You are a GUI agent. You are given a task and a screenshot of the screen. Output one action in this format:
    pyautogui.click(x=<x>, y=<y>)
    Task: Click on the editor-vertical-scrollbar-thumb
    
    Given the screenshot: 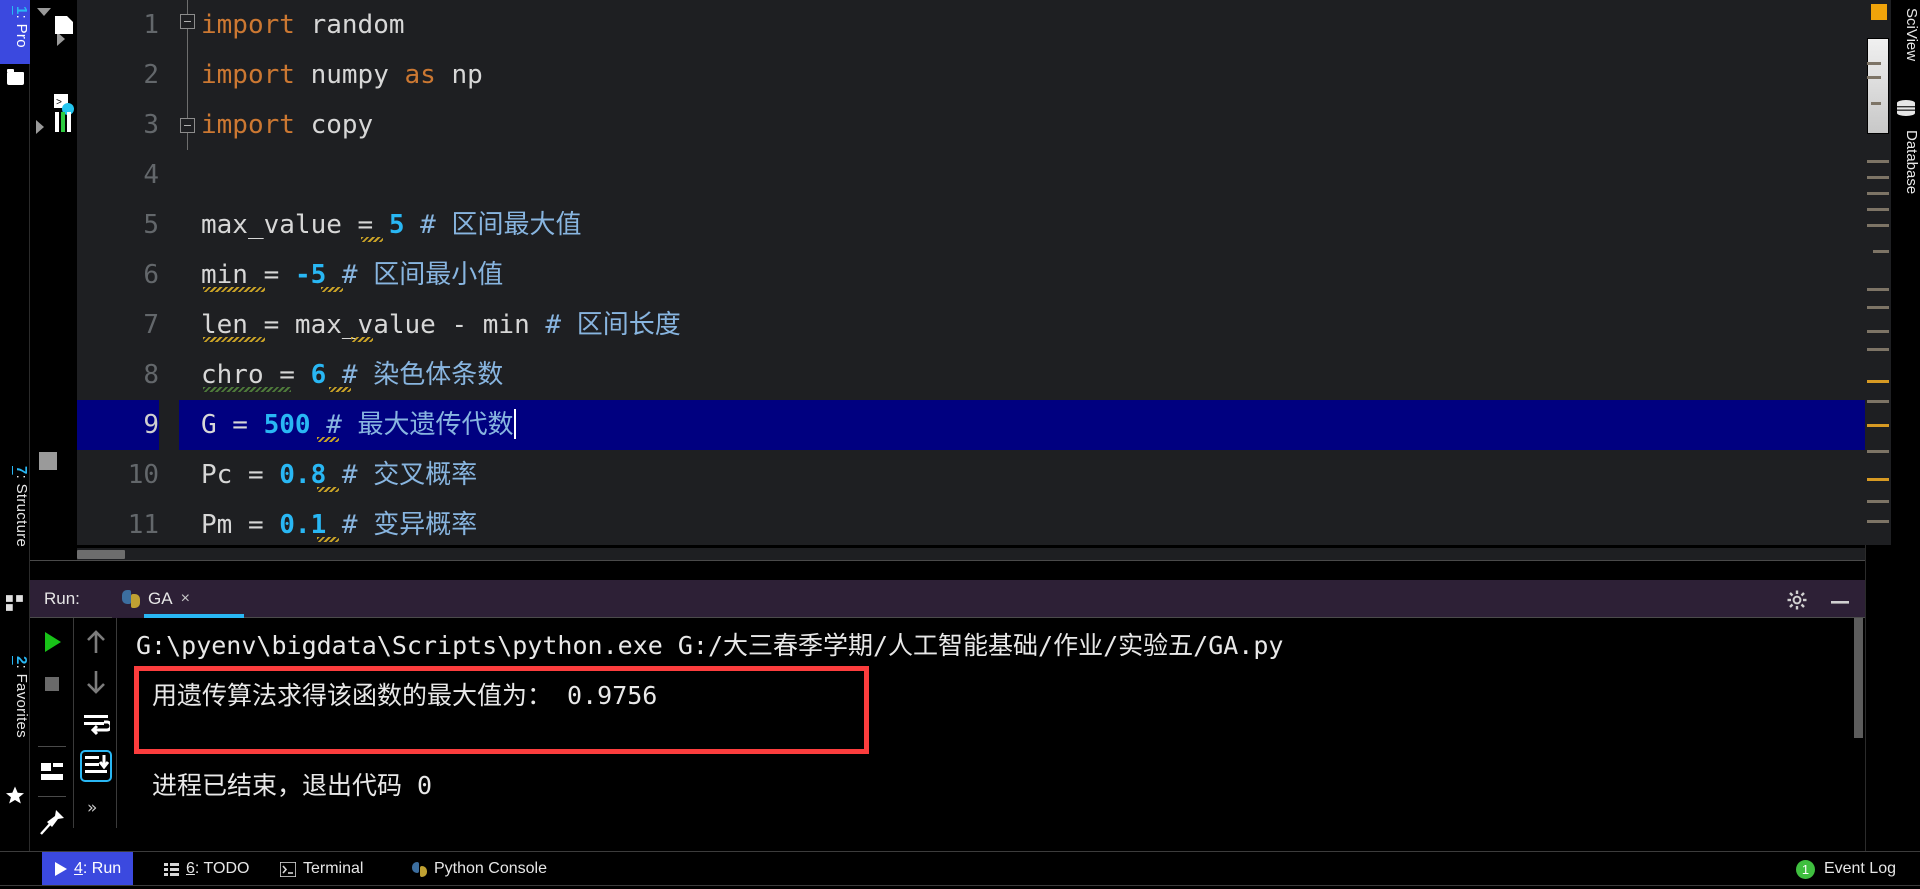 What is the action you would take?
    pyautogui.click(x=48, y=461)
    